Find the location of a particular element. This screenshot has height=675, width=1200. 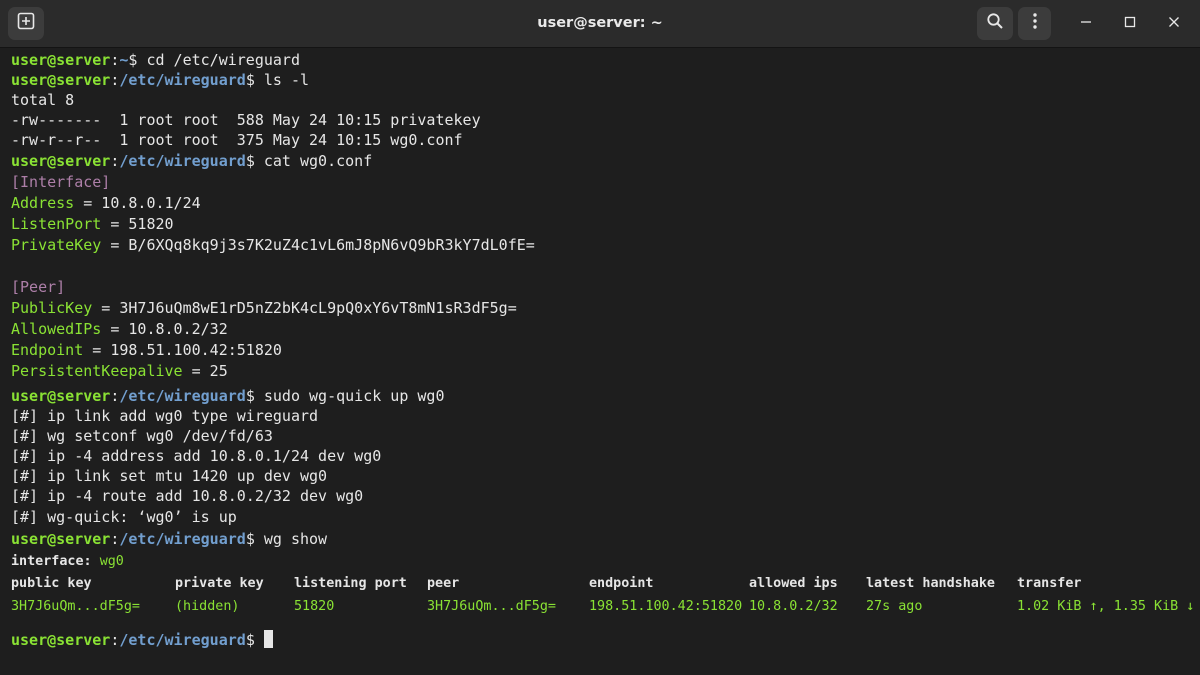

output-line: [#] ip link add wg0 type wireguard is located at coordinates (165, 416).